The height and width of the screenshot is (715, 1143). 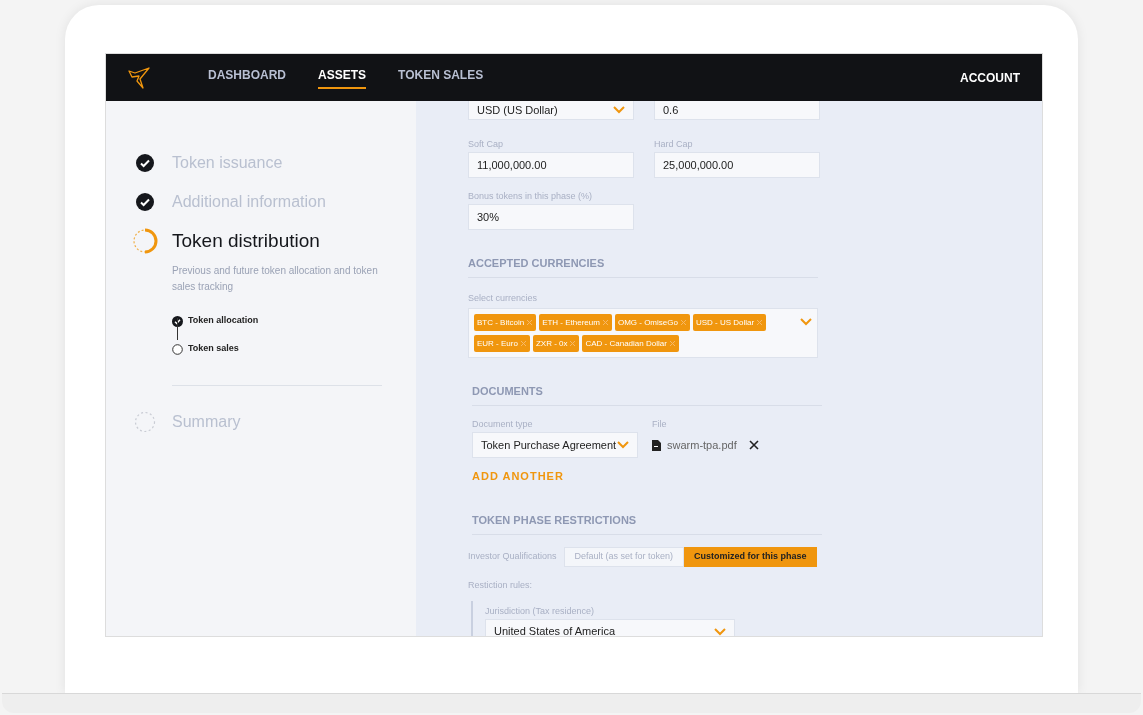 I want to click on close-icon, so click(x=753, y=445).